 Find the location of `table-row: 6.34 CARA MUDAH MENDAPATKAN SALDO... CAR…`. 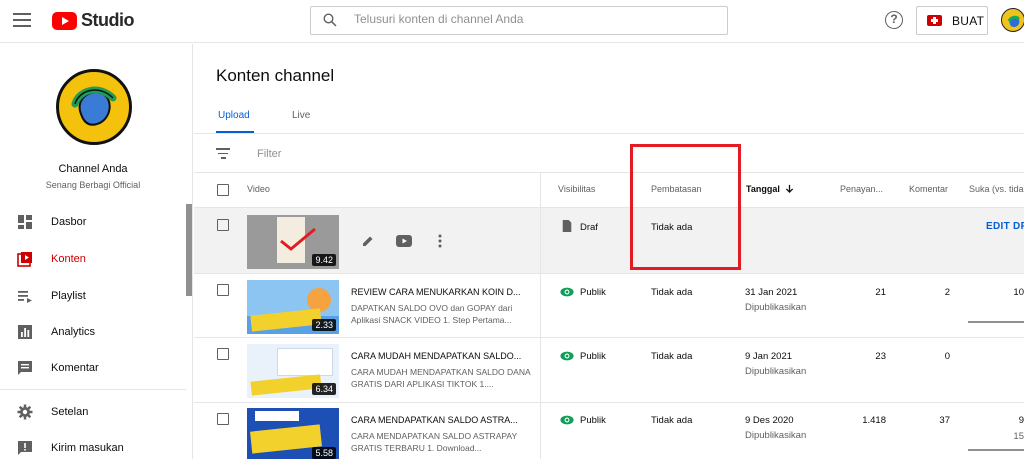

table-row: 6.34 CARA MUDAH MENDAPATKAN SALDO... CAR… is located at coordinates (609, 371).